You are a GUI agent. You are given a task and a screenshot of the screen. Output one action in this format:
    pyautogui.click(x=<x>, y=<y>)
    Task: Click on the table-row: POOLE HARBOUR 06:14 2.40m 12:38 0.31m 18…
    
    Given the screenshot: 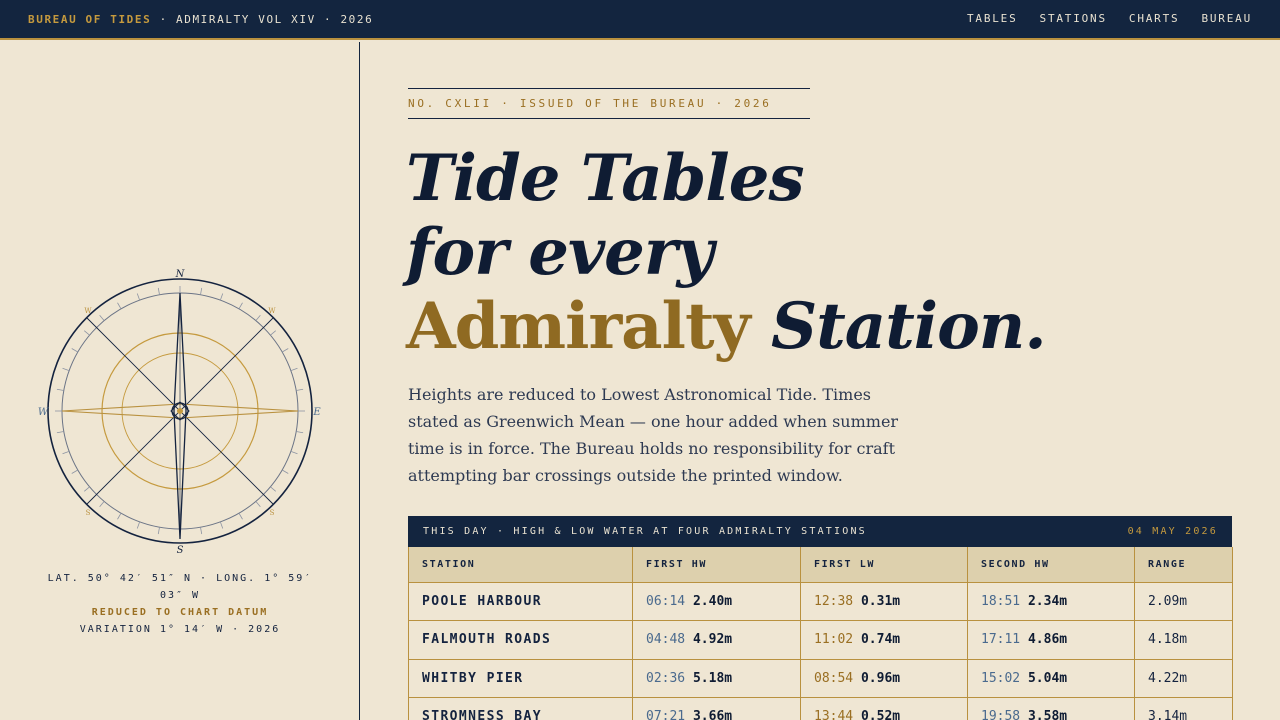 What is the action you would take?
    pyautogui.click(x=820, y=601)
    